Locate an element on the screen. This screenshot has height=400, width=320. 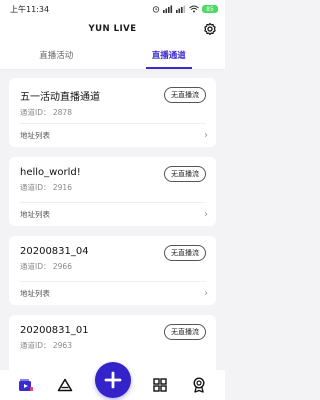
nav-profile is located at coordinates (199, 385).